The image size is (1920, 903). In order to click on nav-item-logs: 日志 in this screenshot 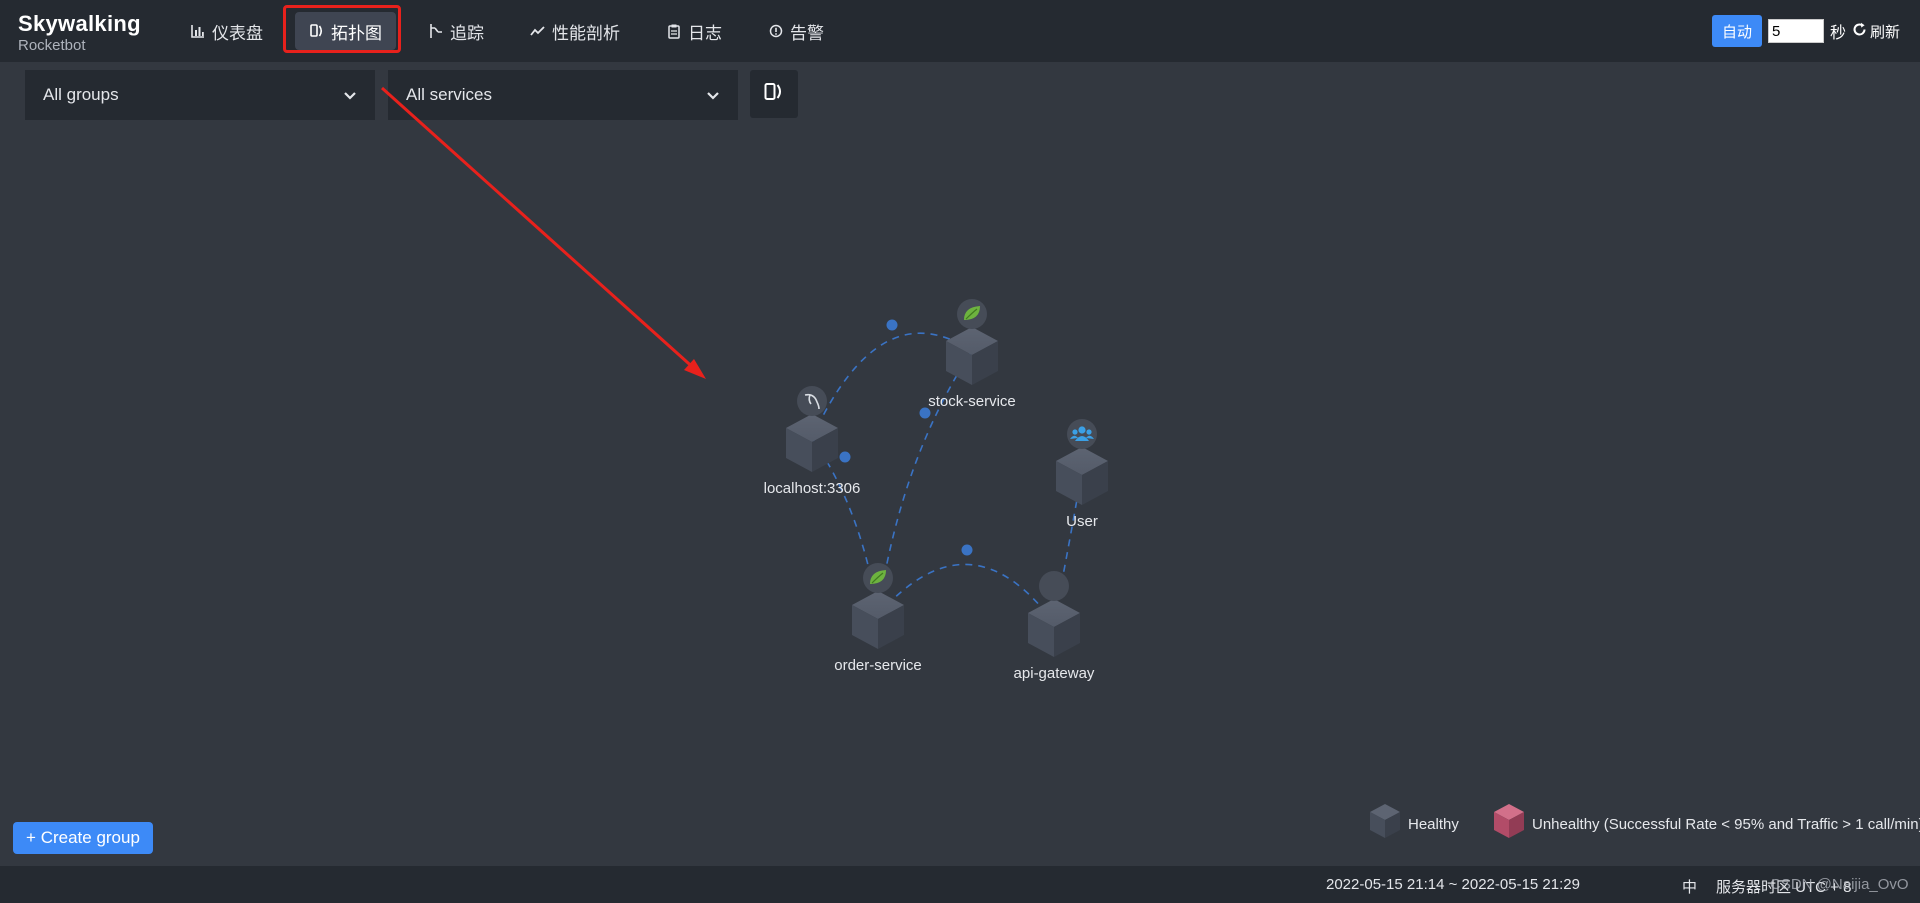, I will do `click(694, 31)`.